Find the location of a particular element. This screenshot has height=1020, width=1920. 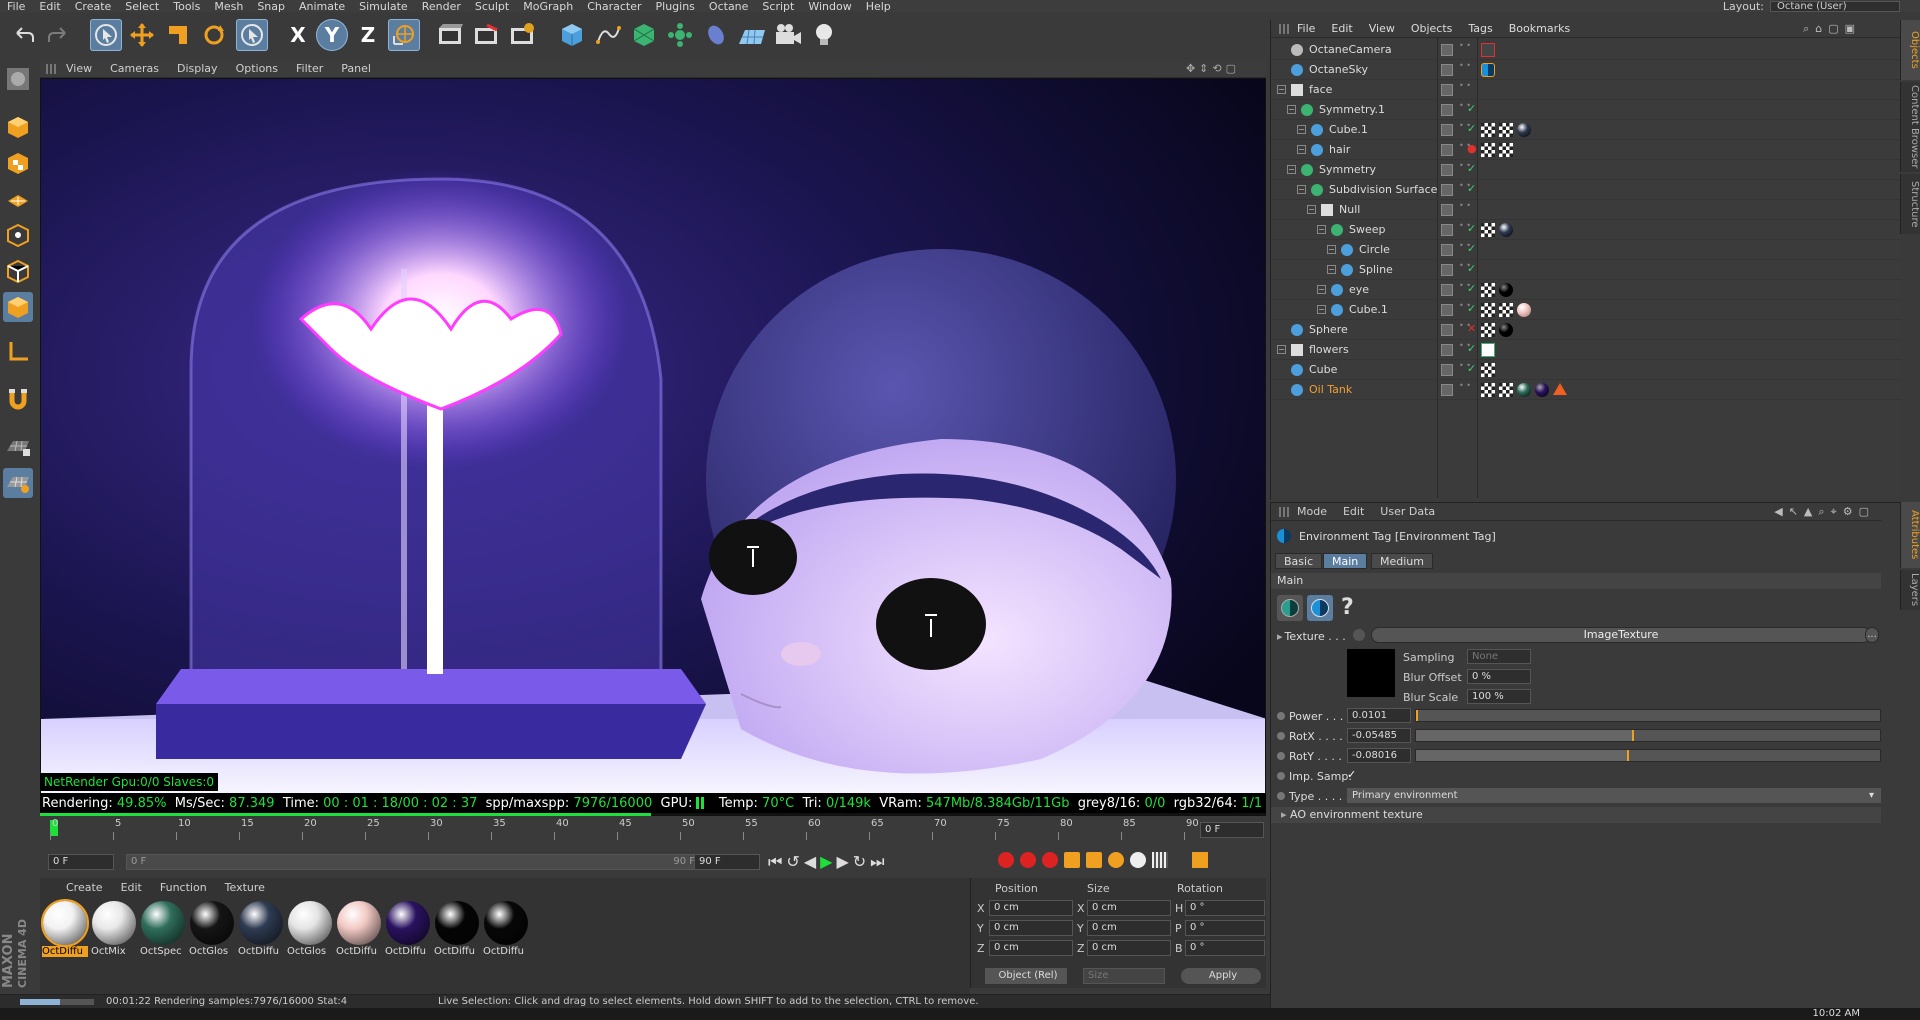

object-row: − Null • • is located at coordinates (1586, 210).